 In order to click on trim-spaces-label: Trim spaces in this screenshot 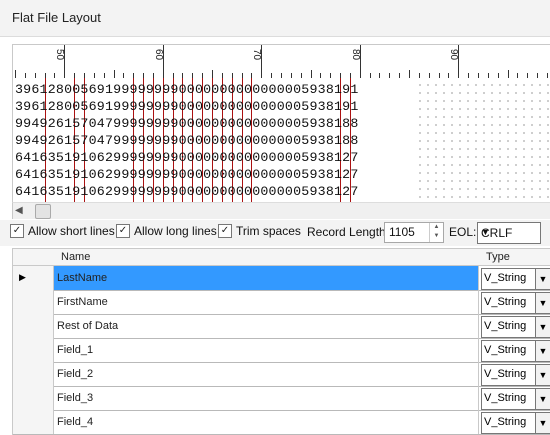, I will do `click(268, 231)`.